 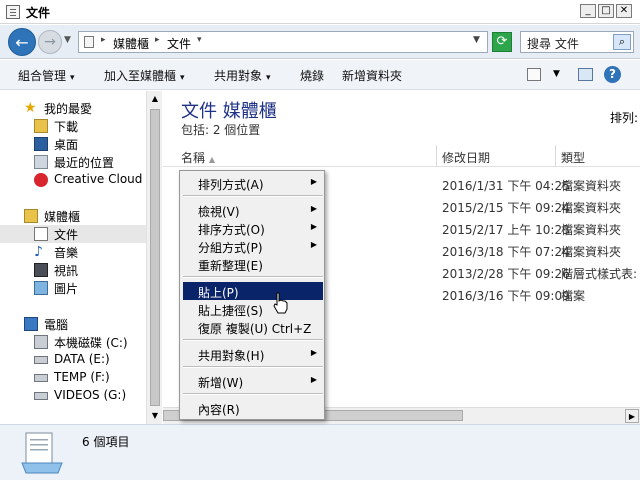 I want to click on column-type: 類型, so click(x=573, y=157).